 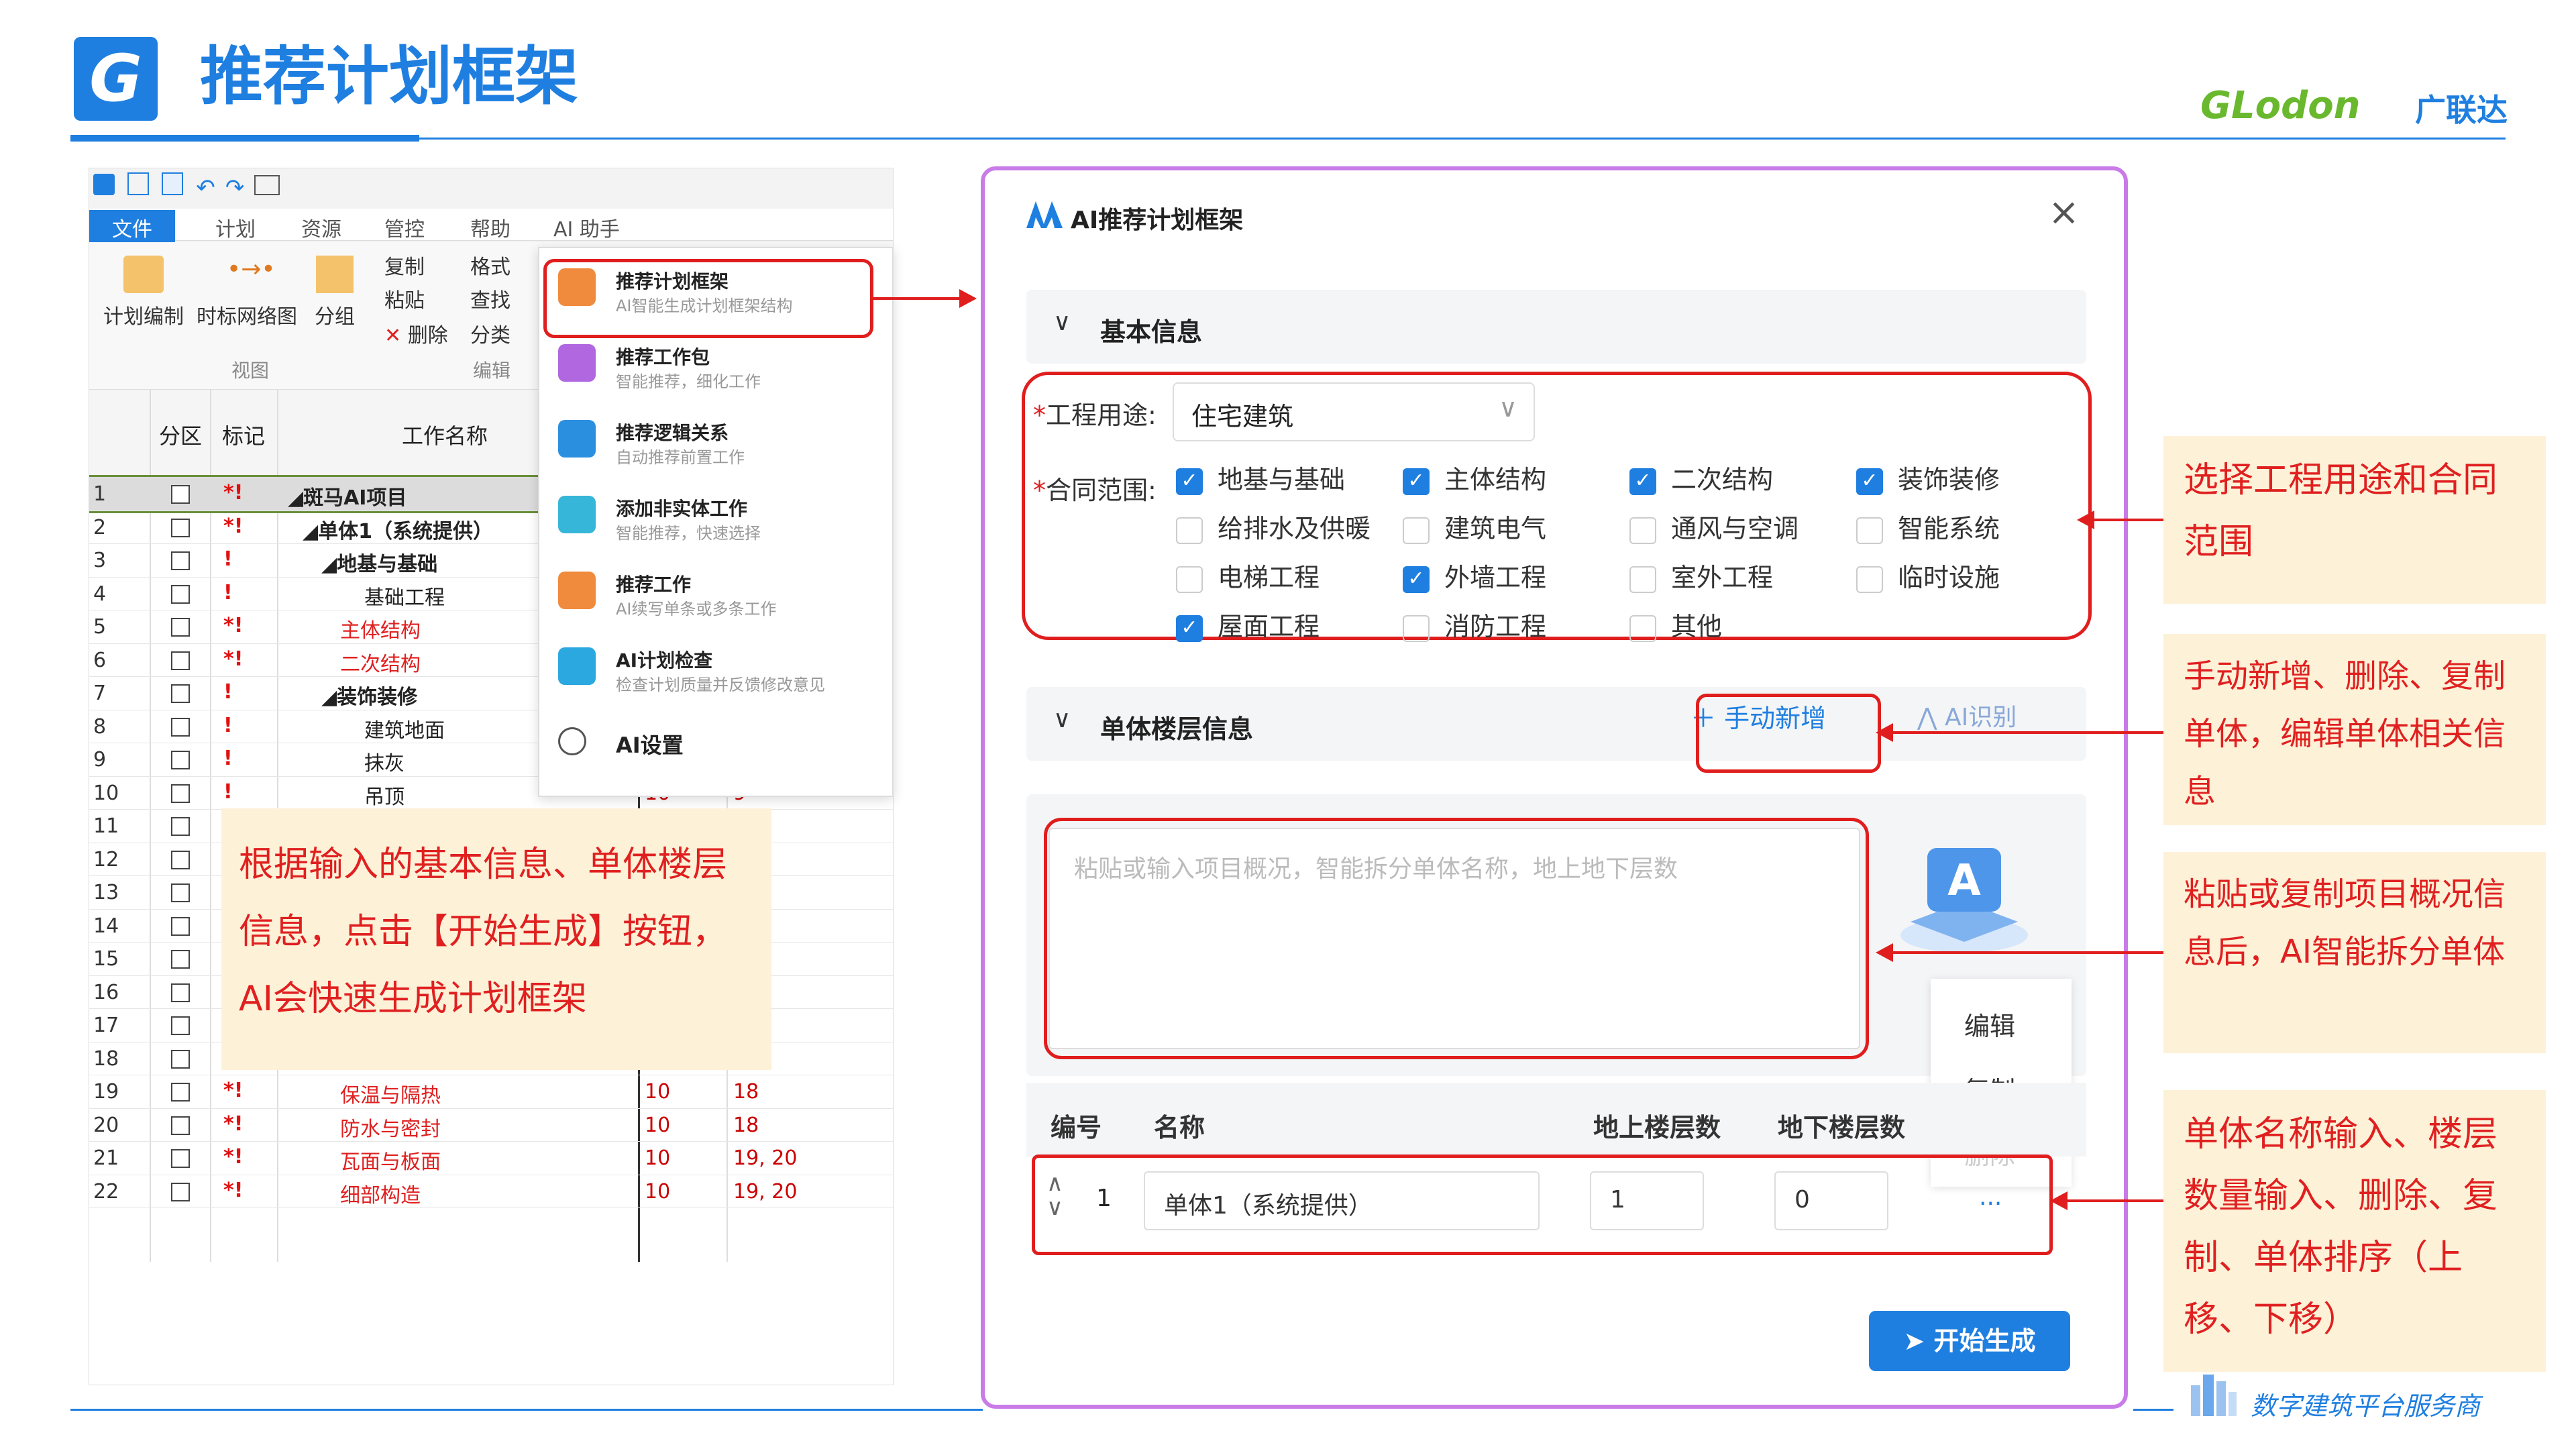 I want to click on ctx-edit: 编辑, so click(x=1989, y=1024).